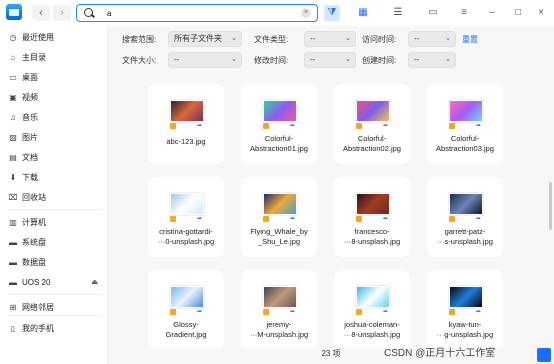 The height and width of the screenshot is (364, 554). Describe the element at coordinates (38, 307) in the screenshot. I see `sidebar-item-label: 网络邻居` at that location.